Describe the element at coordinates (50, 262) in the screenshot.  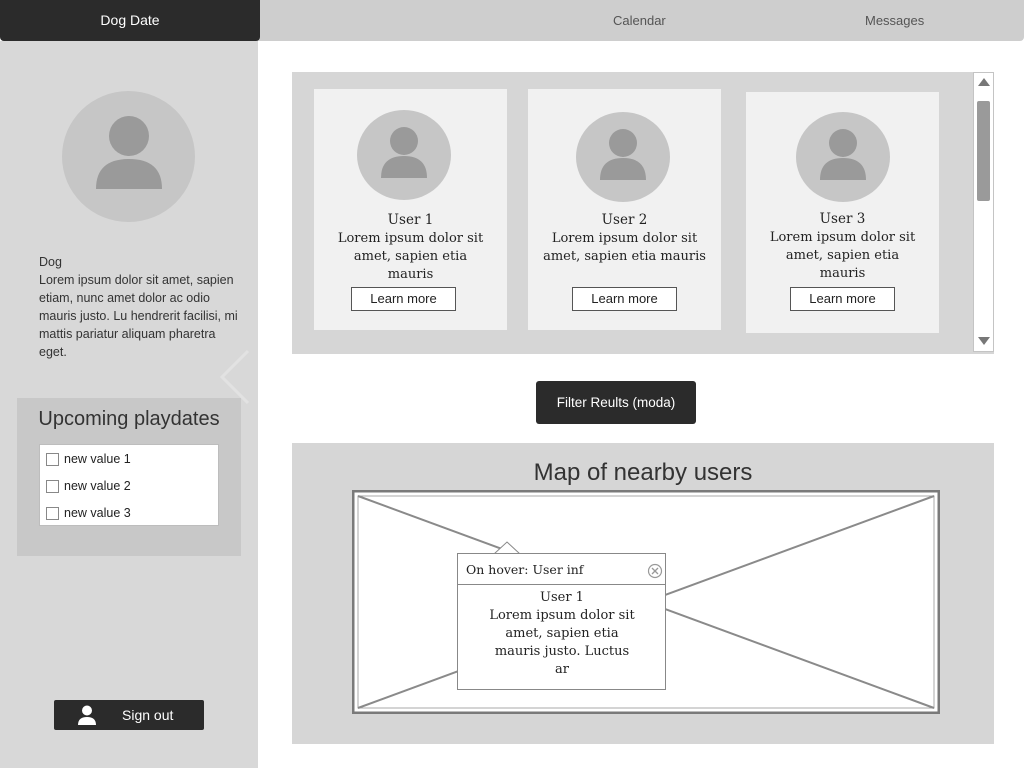
I see `profile-name: Dog` at that location.